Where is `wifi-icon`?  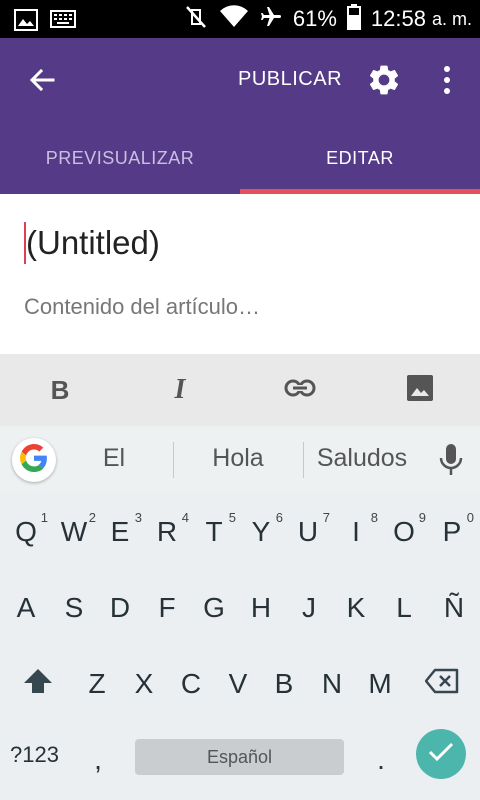
wifi-icon is located at coordinates (234, 19).